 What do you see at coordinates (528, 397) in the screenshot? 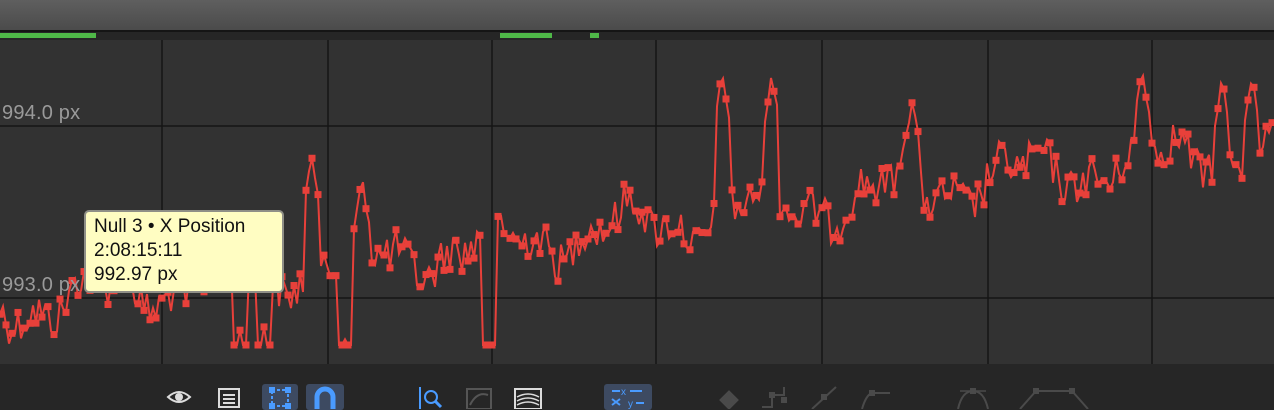
I see `fit-all-graphs-icon` at bounding box center [528, 397].